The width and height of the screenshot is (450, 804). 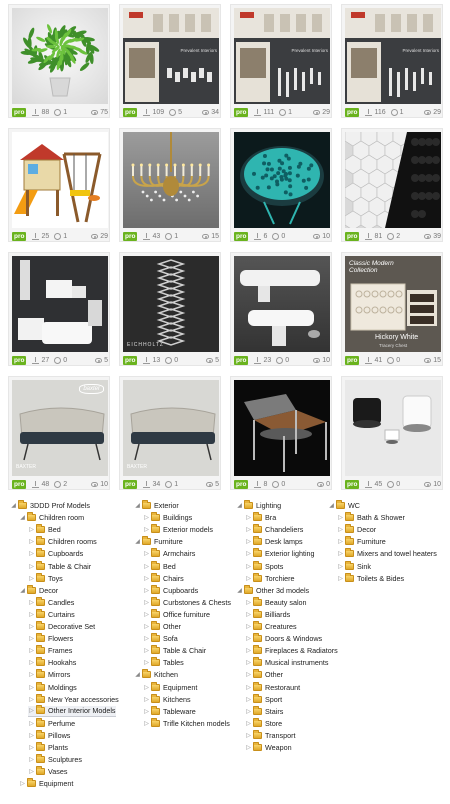 What do you see at coordinates (274, 529) in the screenshot?
I see `tree-item: ▷ Chandeliers` at bounding box center [274, 529].